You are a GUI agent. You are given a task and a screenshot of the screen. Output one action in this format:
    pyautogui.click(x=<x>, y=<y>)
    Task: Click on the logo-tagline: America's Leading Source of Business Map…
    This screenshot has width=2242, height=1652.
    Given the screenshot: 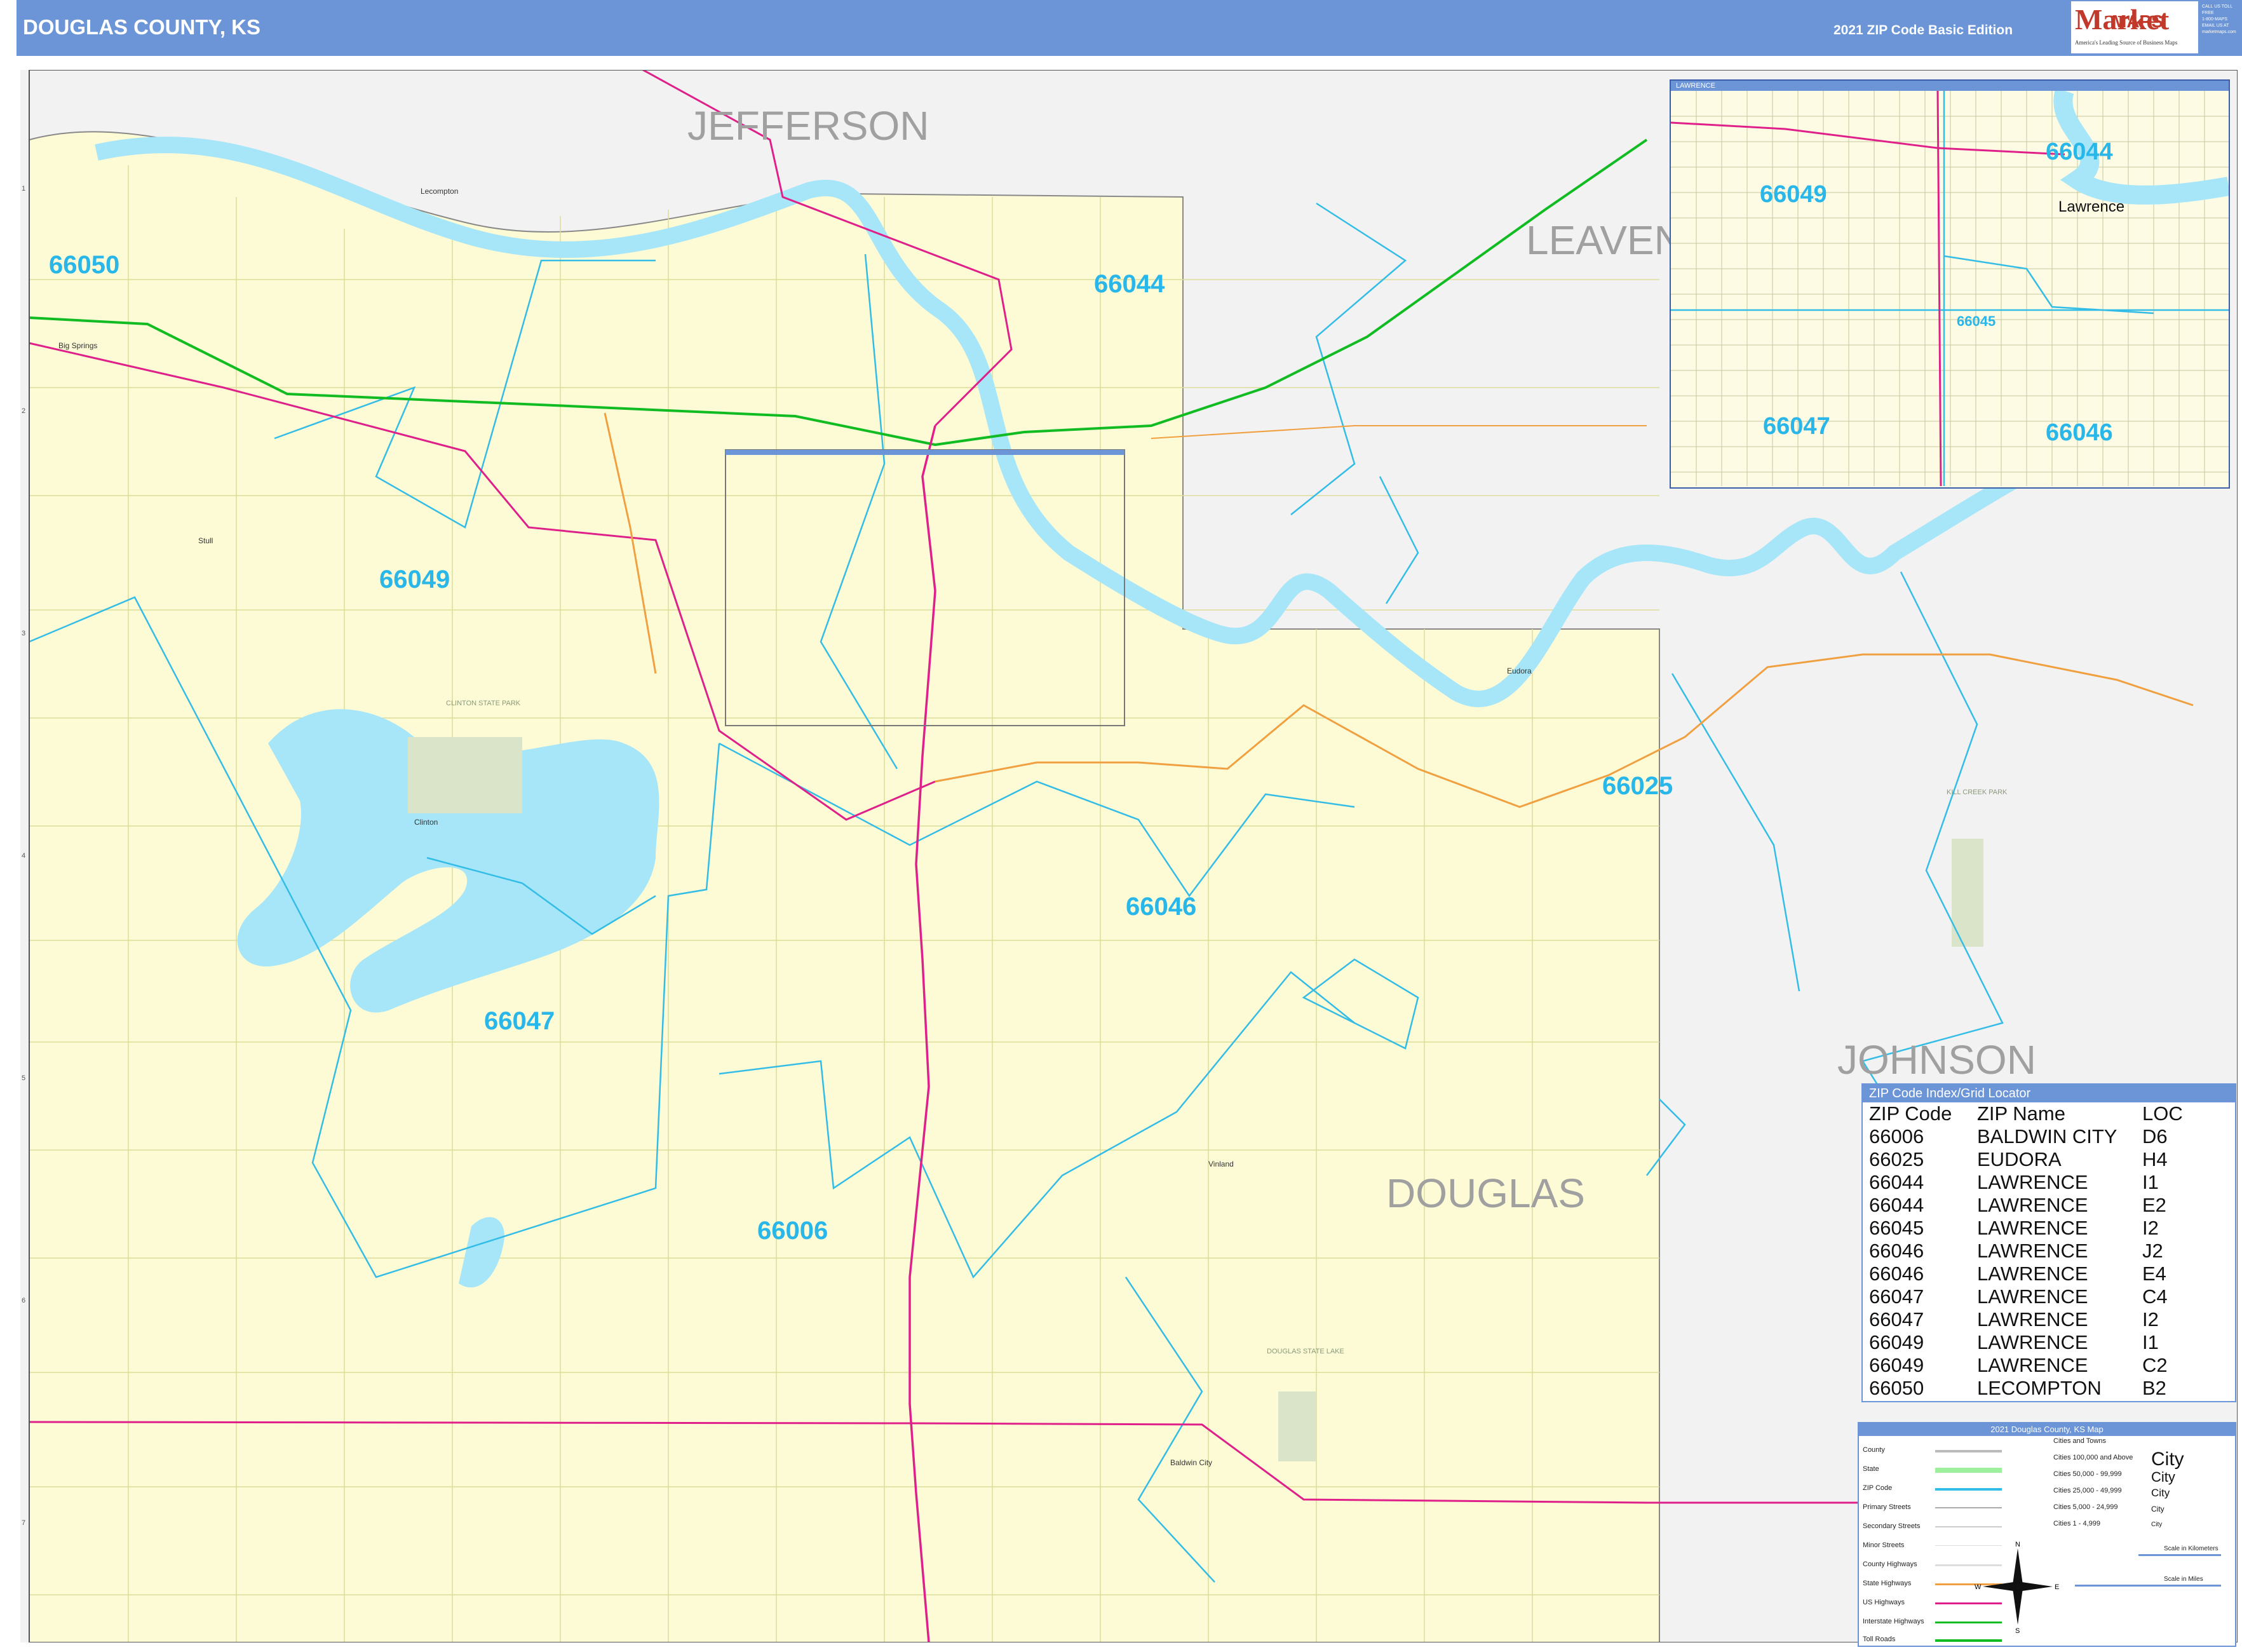 What is the action you would take?
    pyautogui.click(x=2126, y=43)
    